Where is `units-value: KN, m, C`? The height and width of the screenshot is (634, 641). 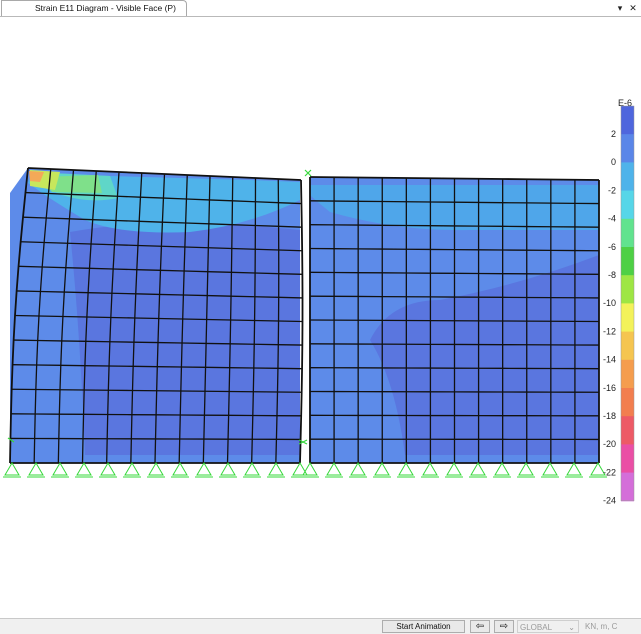
units-value: KN, m, C is located at coordinates (601, 626).